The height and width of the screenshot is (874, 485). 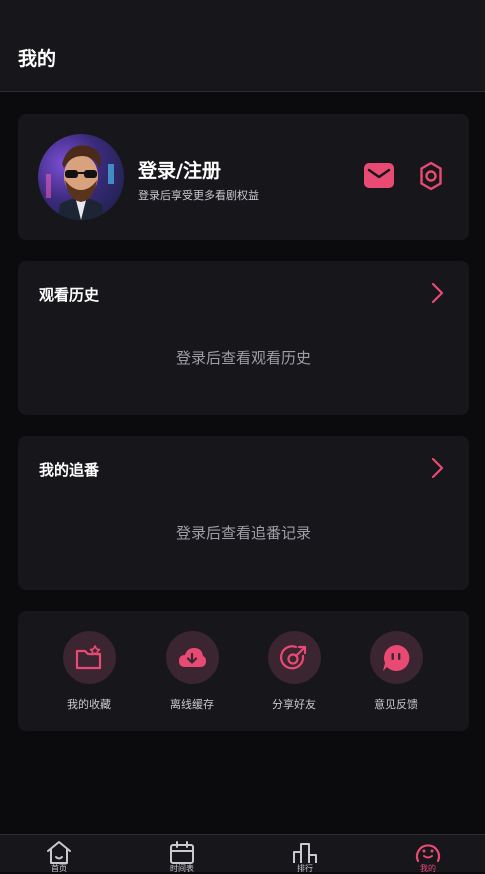 I want to click on profile-smile-icon, so click(x=428, y=853).